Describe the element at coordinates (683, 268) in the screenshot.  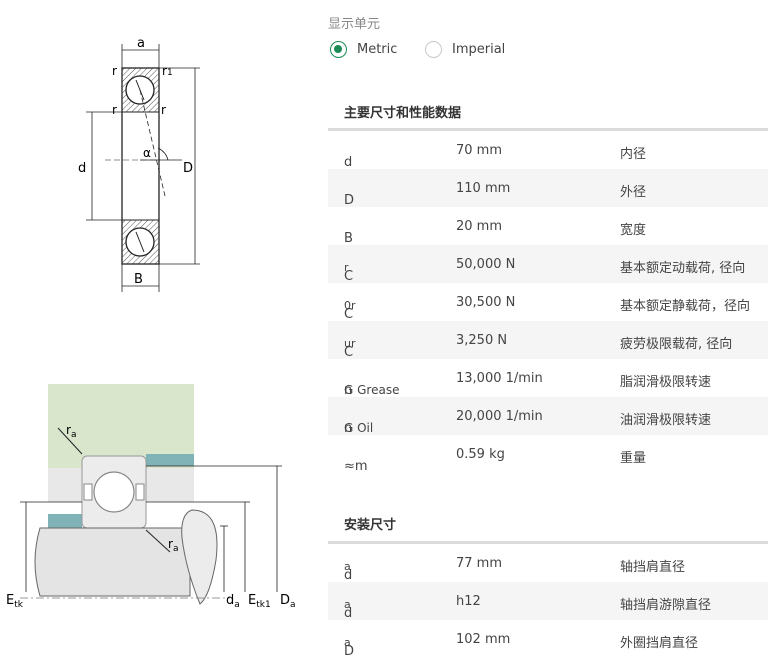
I see `row-description: 基本额定动载荷, 径向` at that location.